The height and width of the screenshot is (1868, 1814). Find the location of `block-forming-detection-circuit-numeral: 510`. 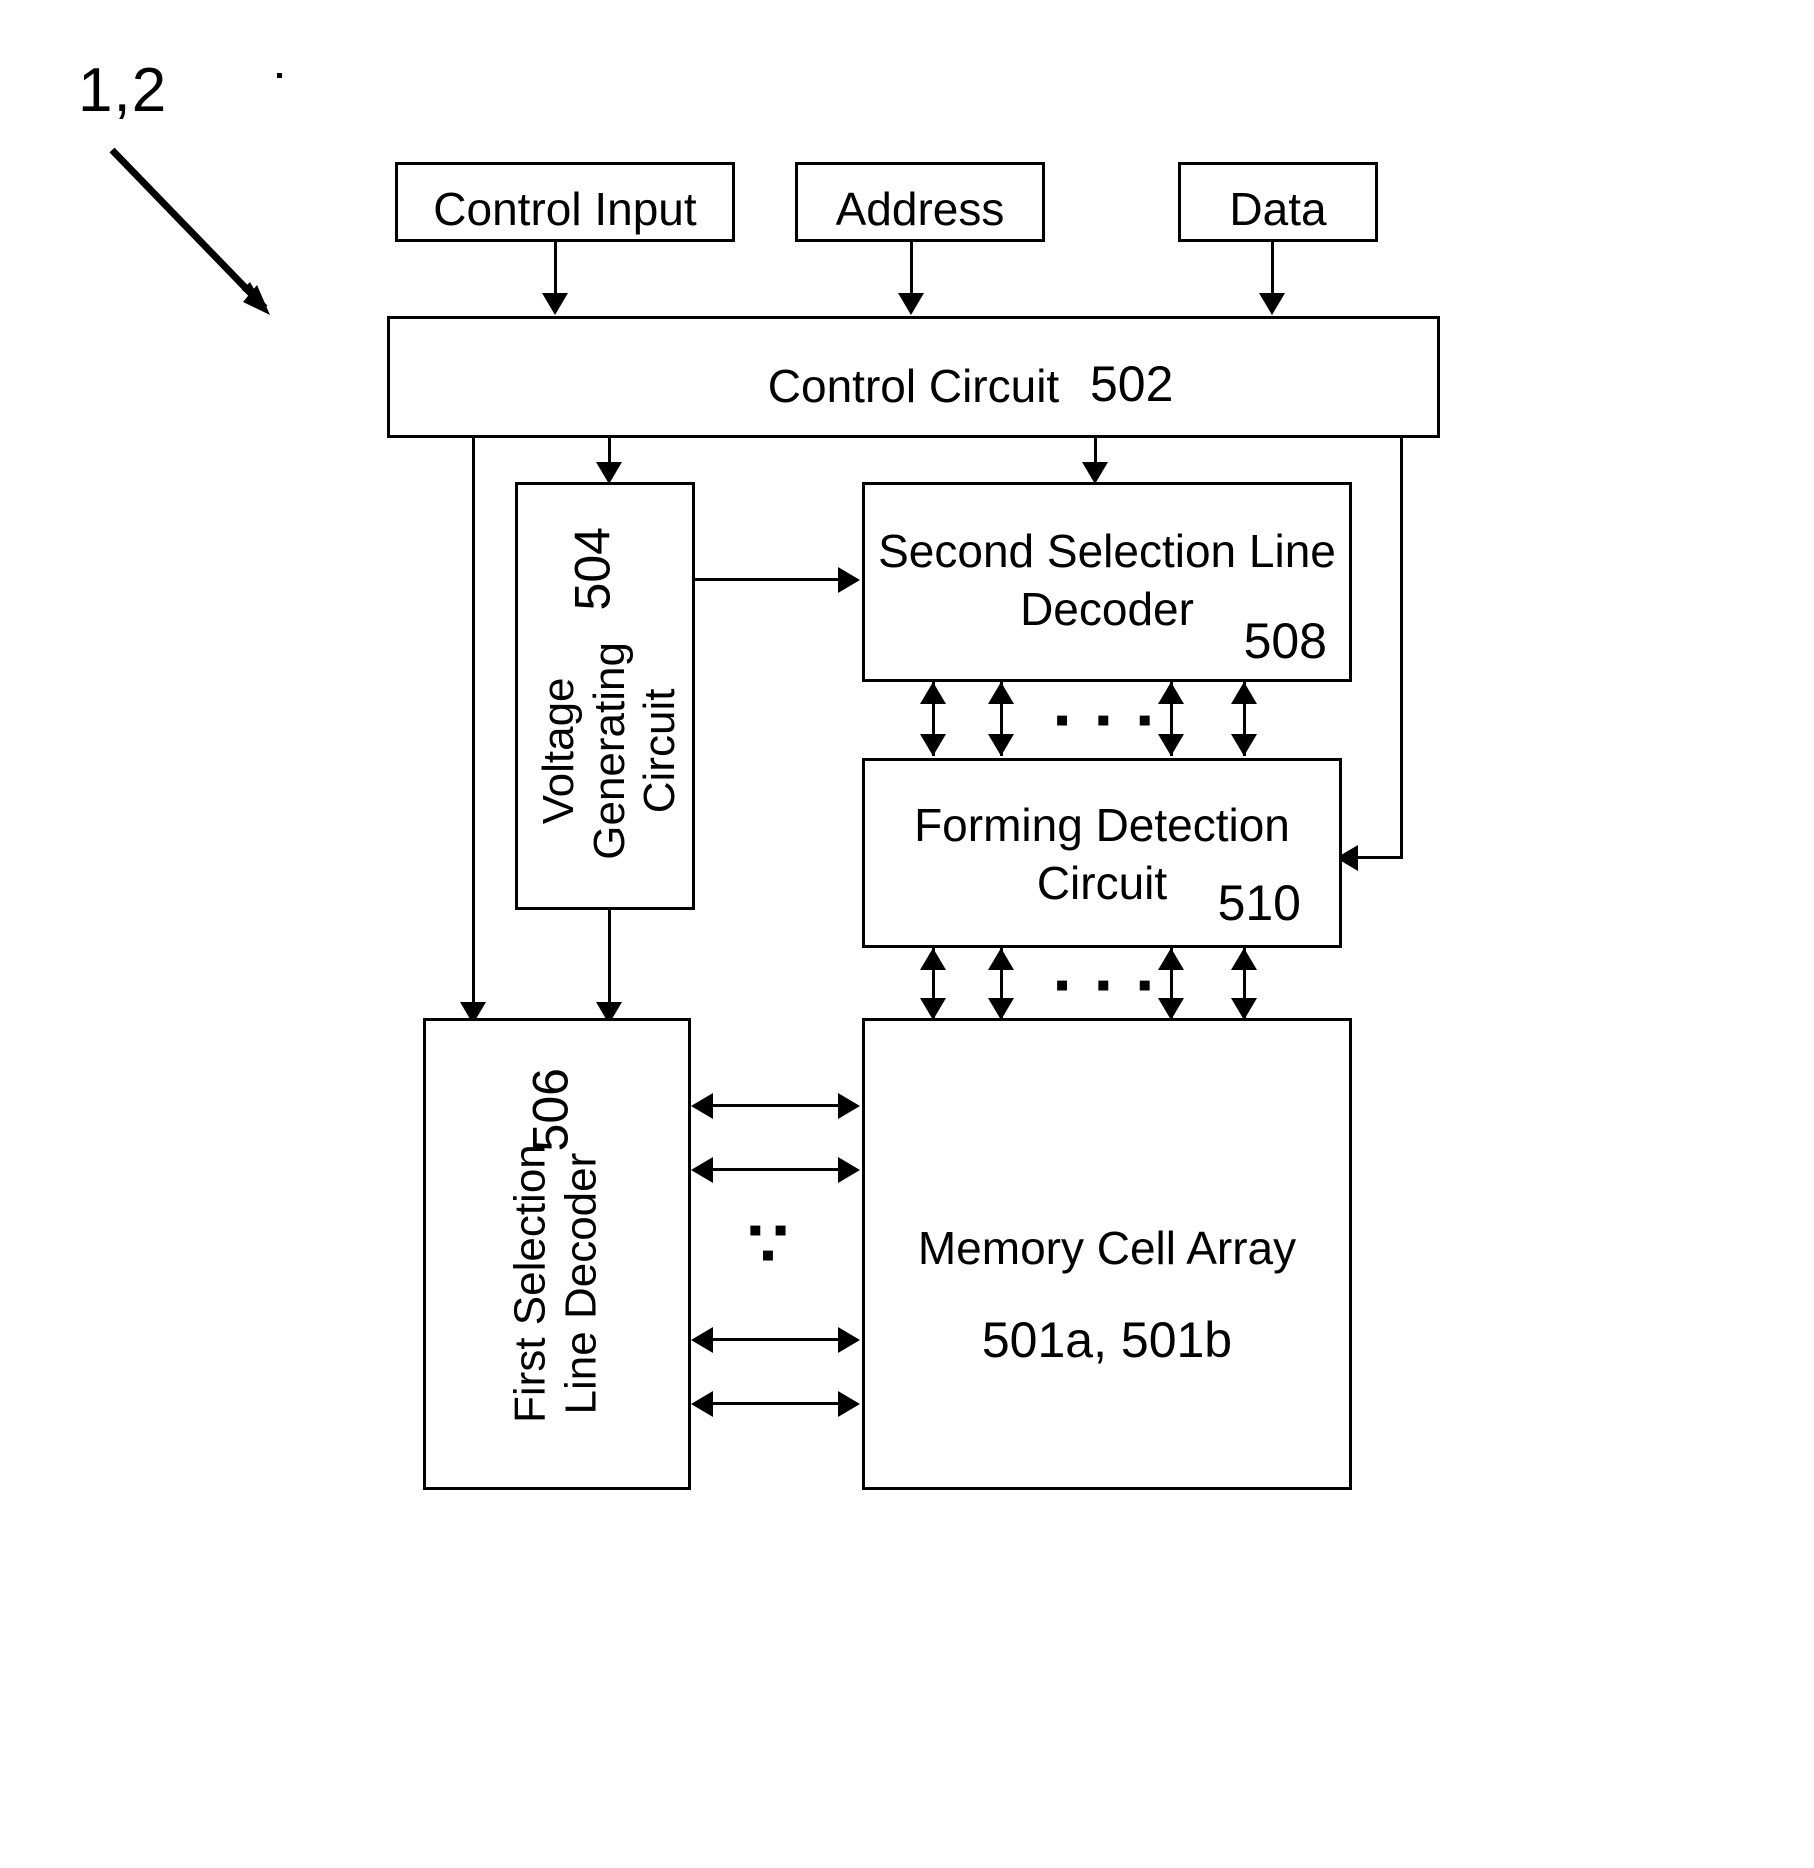

block-forming-detection-circuit-numeral: 510 is located at coordinates (1259, 903).